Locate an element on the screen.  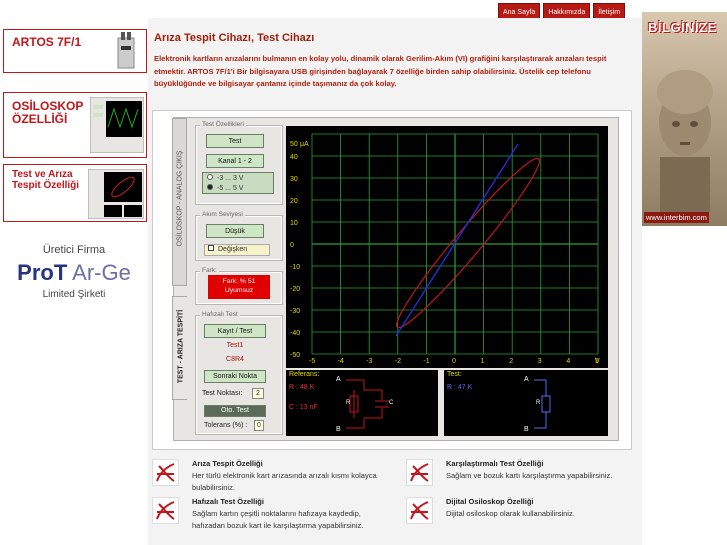
next-point-button: Sonraki Nokta is located at coordinates (235, 376).